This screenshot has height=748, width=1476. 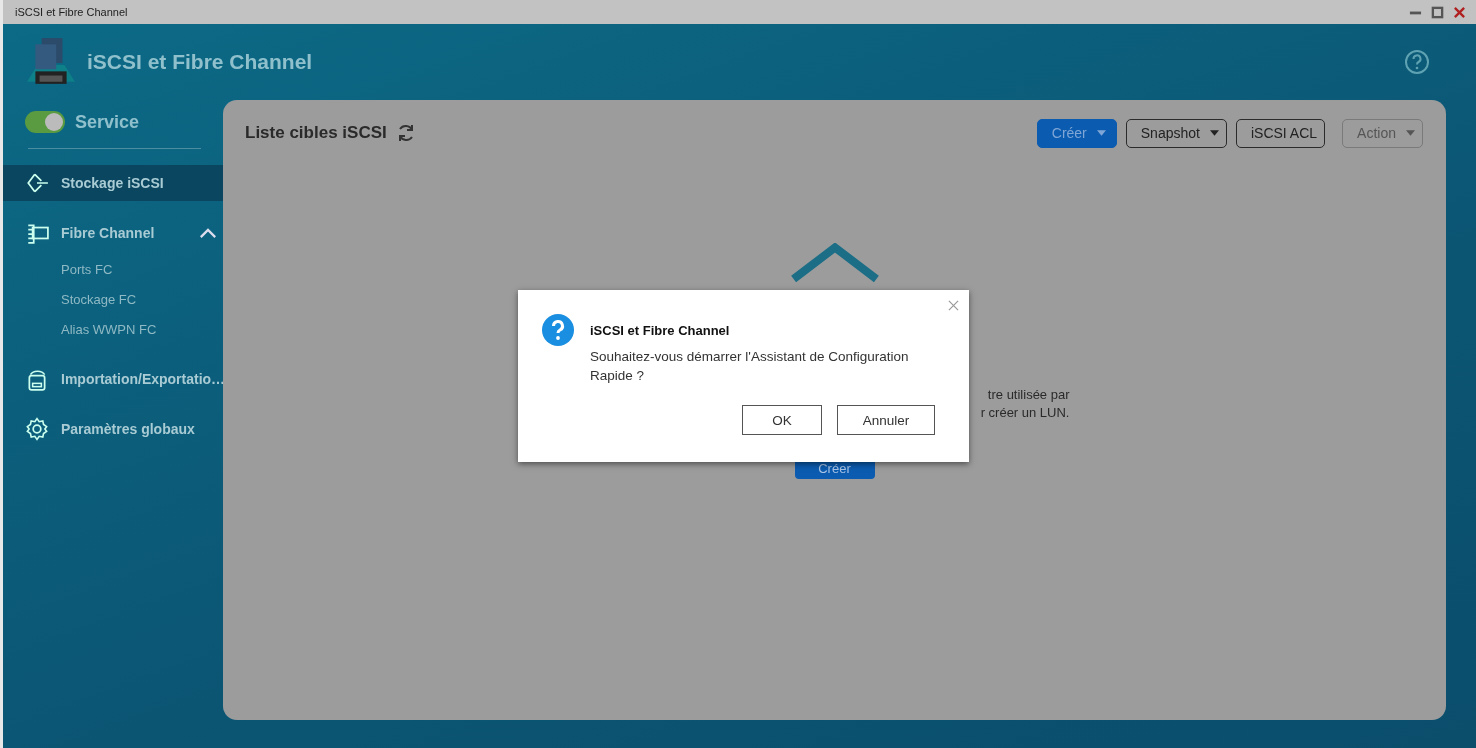 What do you see at coordinates (1028, 395) in the screenshot?
I see `empty-state-text: tre utilisée par` at bounding box center [1028, 395].